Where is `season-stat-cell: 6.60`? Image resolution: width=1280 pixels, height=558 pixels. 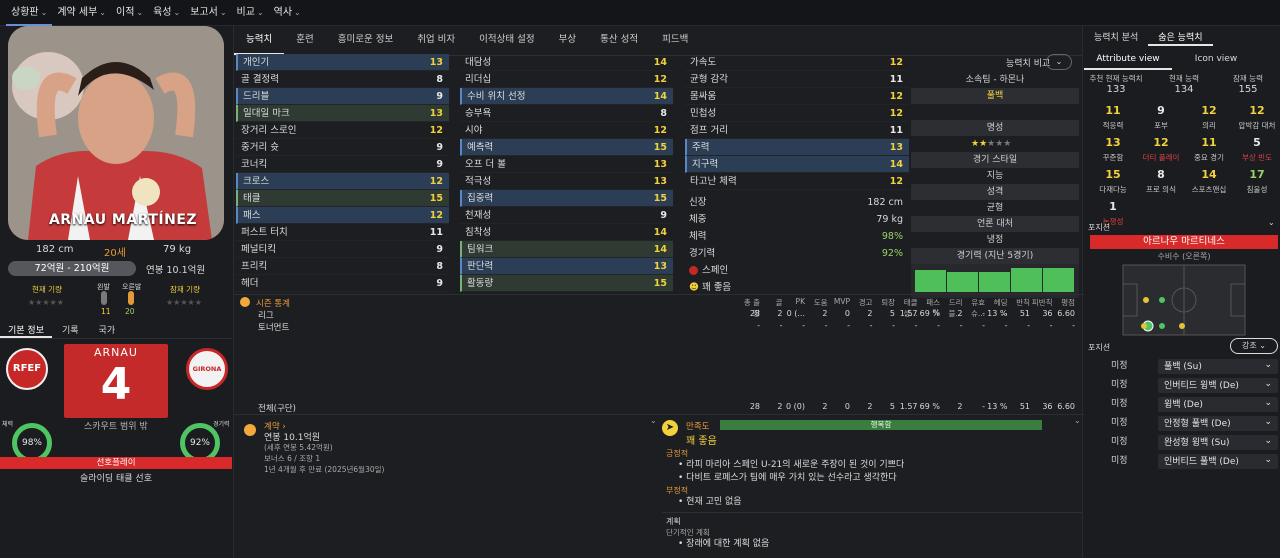 season-stat-cell: 6.60 is located at coordinates (1066, 313).